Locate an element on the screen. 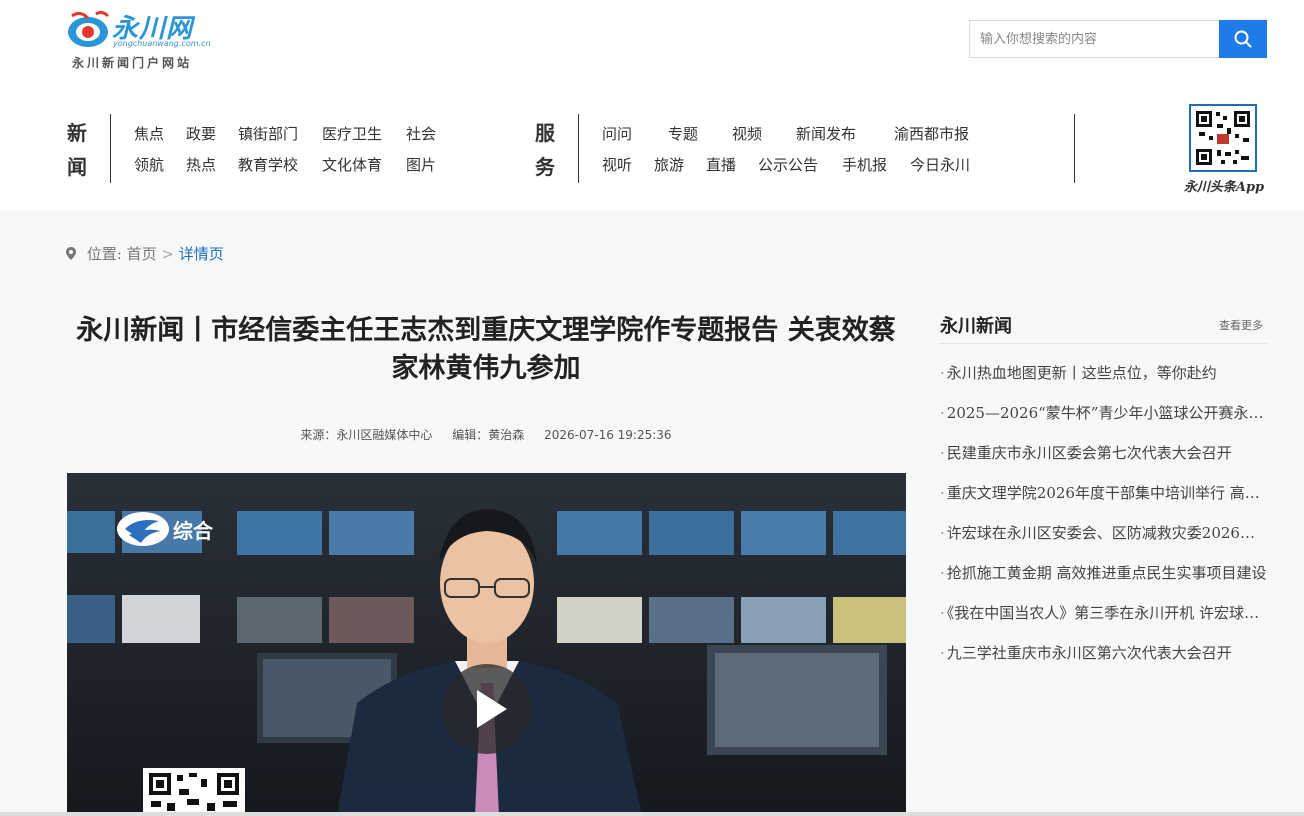 The height and width of the screenshot is (816, 1304). breadcrumb-home: 首页 is located at coordinates (142, 254).